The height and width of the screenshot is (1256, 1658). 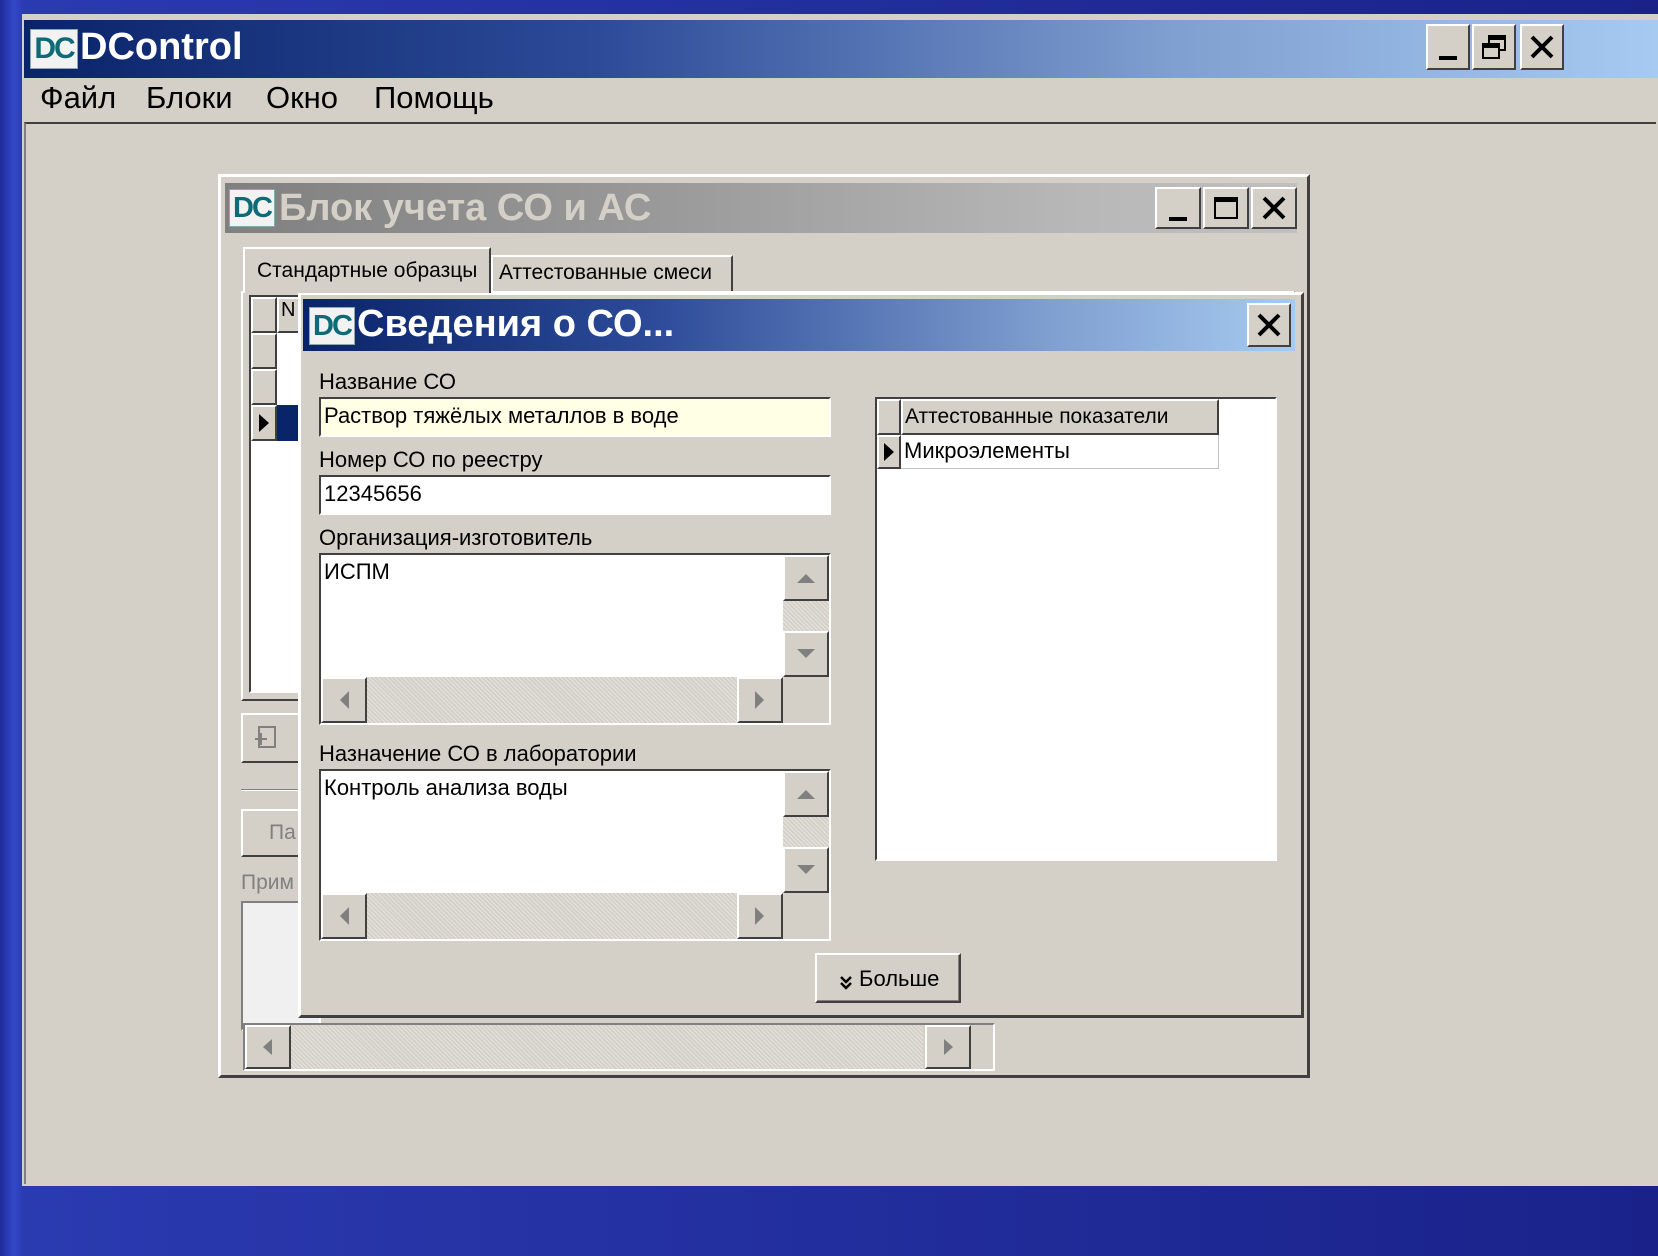 I want to click on dialog-logo-icon: DC, so click(x=332, y=326).